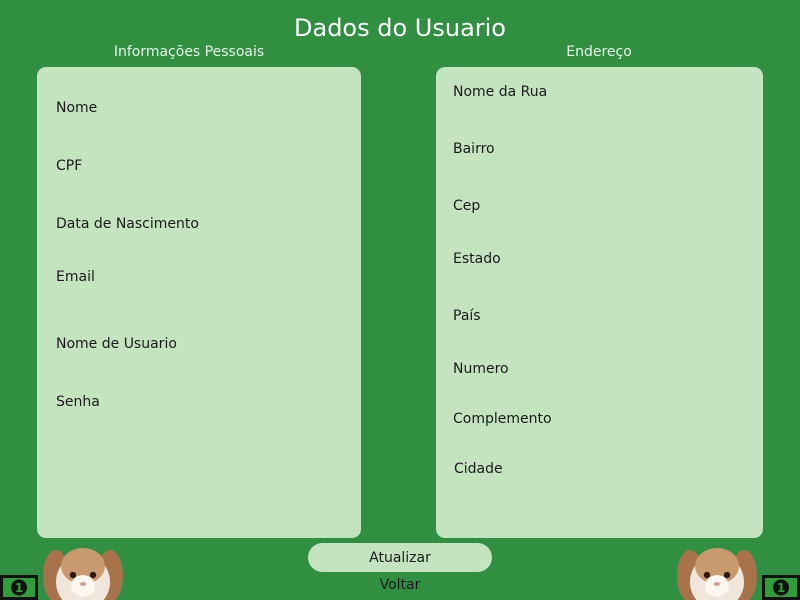  I want to click on birth-date-field: Data de Nascimento, so click(127, 224).